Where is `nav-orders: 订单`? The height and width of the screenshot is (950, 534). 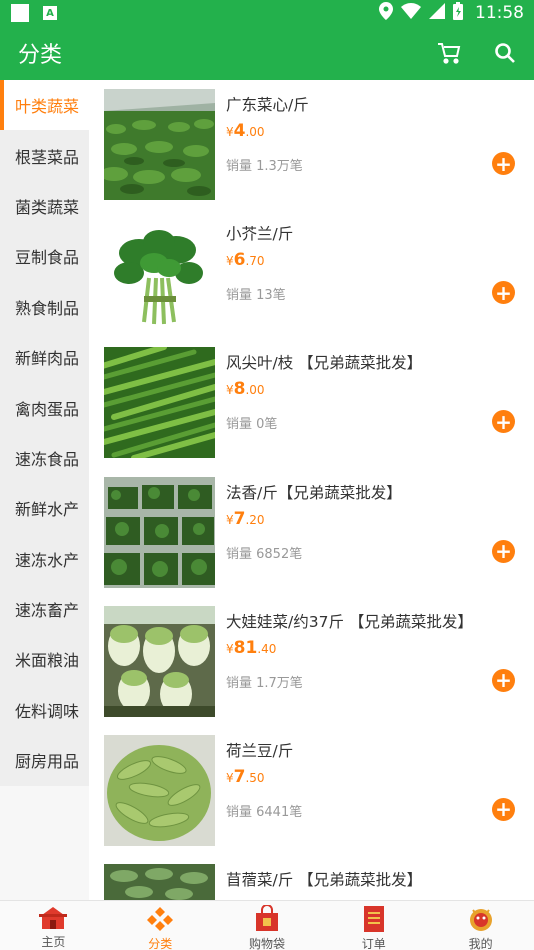
nav-orders: 订单 is located at coordinates (373, 925).